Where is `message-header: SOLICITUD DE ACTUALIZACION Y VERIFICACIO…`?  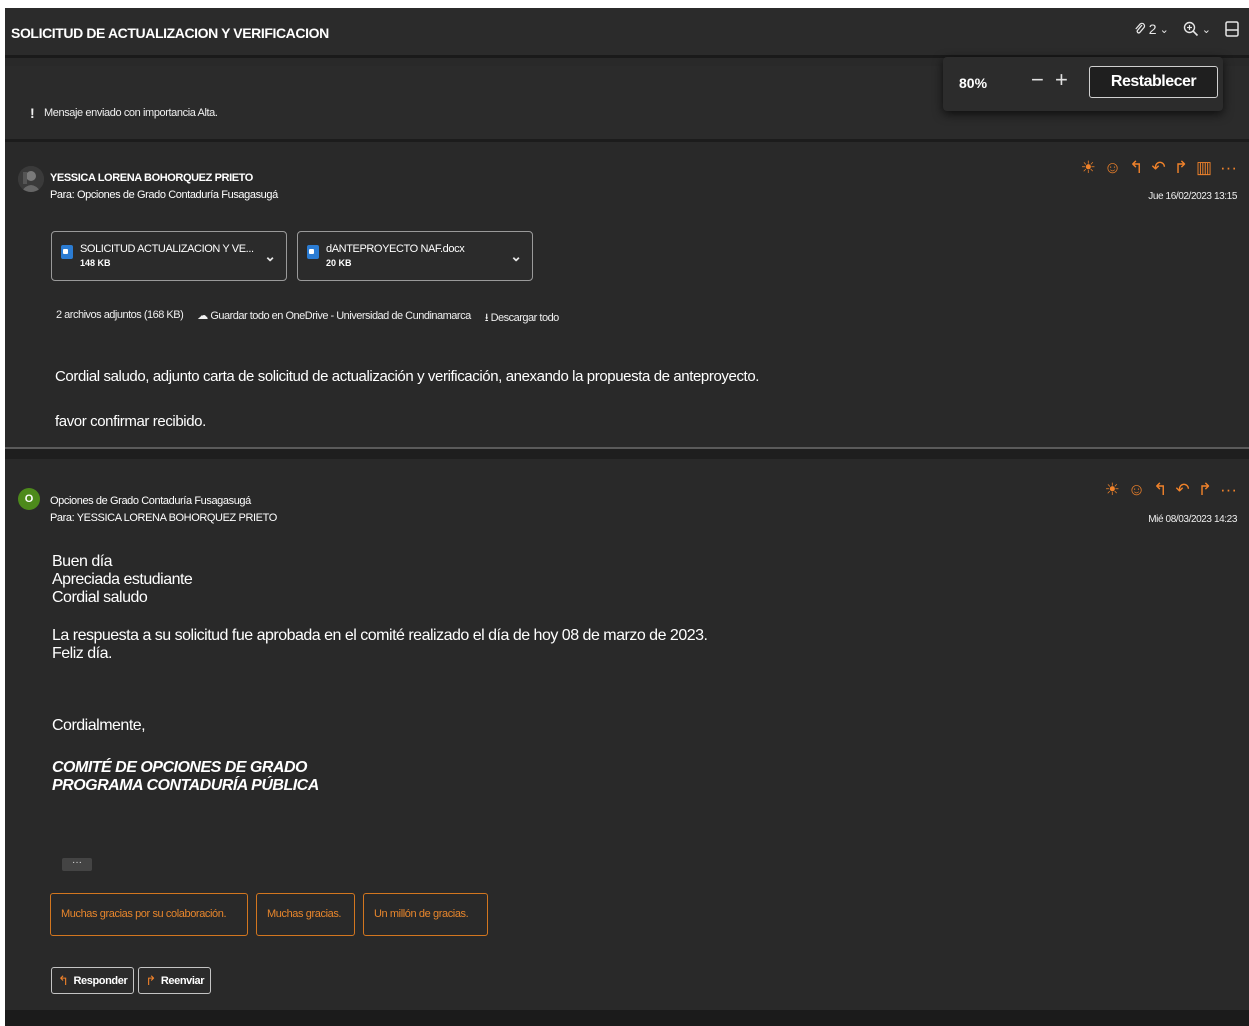
message-header: SOLICITUD DE ACTUALIZACION Y VERIFICACIO… is located at coordinates (627, 33).